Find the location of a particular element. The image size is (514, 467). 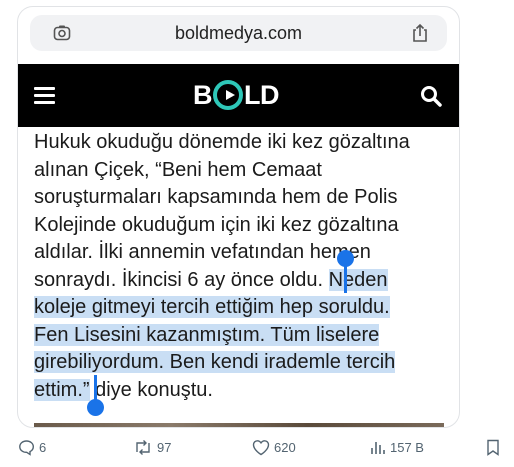

views-bar-chart-icon is located at coordinates (378, 448).